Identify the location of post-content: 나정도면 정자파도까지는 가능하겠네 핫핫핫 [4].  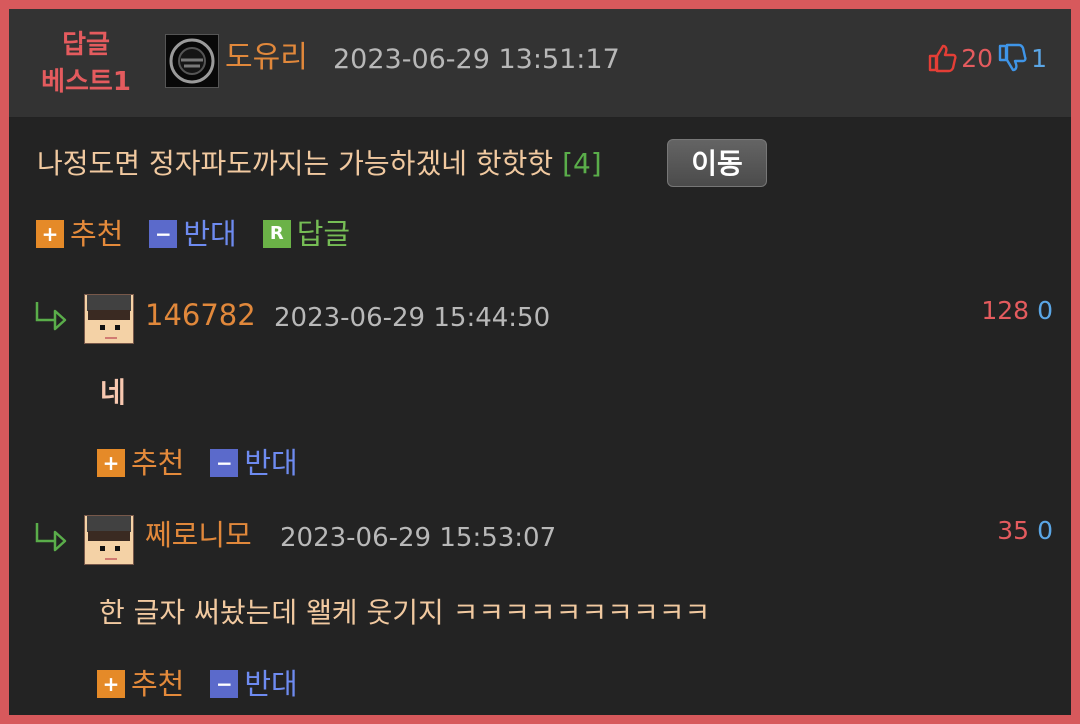
(319, 164).